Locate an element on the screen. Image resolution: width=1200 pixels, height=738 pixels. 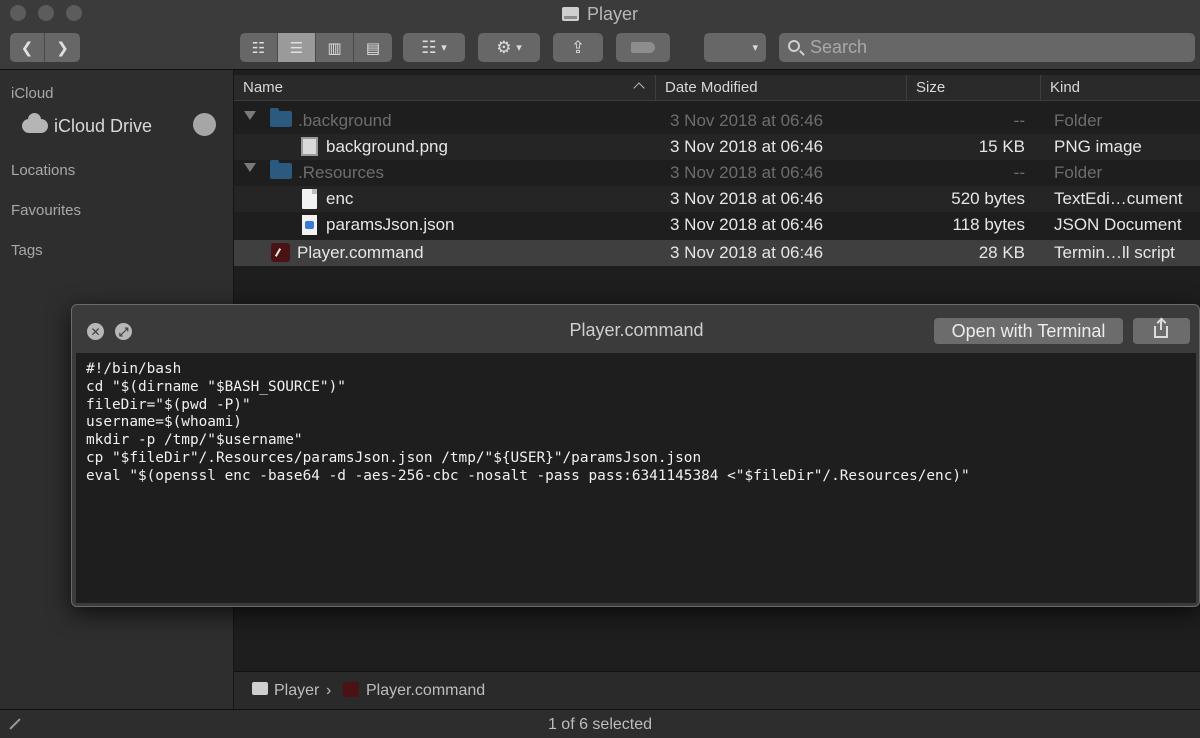
file-kind: TextEdi…cument is located at coordinates (1118, 198).